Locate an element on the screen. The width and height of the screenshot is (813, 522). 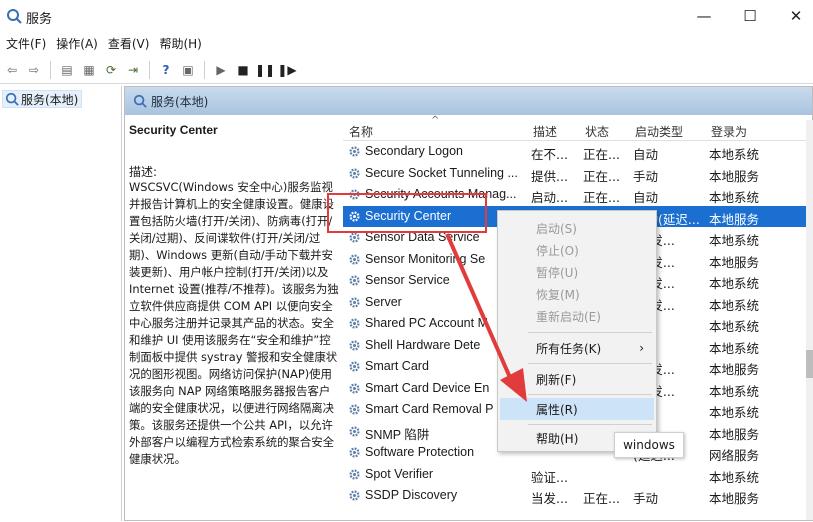
scrollbar-thumb is located at coordinates (809, 364).